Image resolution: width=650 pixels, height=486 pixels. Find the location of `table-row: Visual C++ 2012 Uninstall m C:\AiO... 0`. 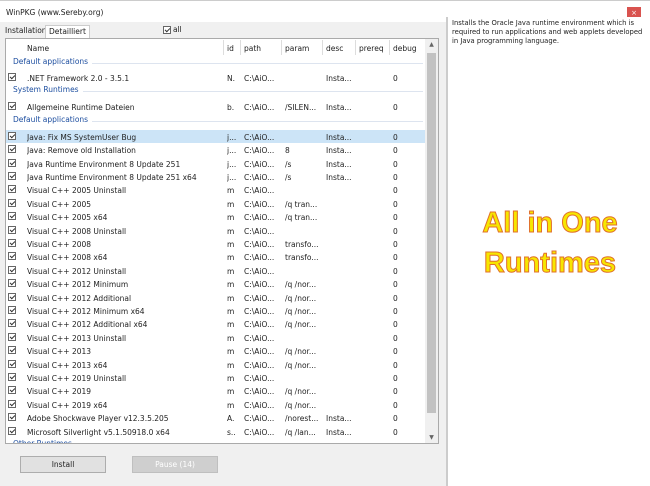

table-row: Visual C++ 2012 Uninstall m C:\AiO... 0 is located at coordinates (216, 270).